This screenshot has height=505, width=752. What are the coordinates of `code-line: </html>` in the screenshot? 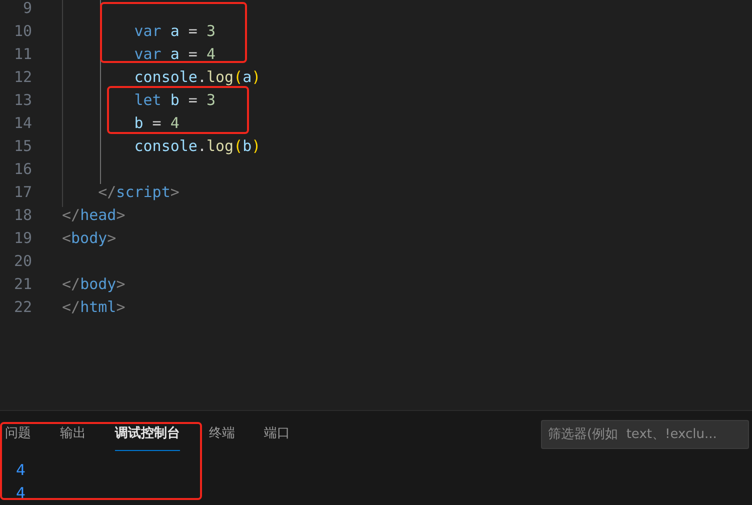 It's located at (94, 307).